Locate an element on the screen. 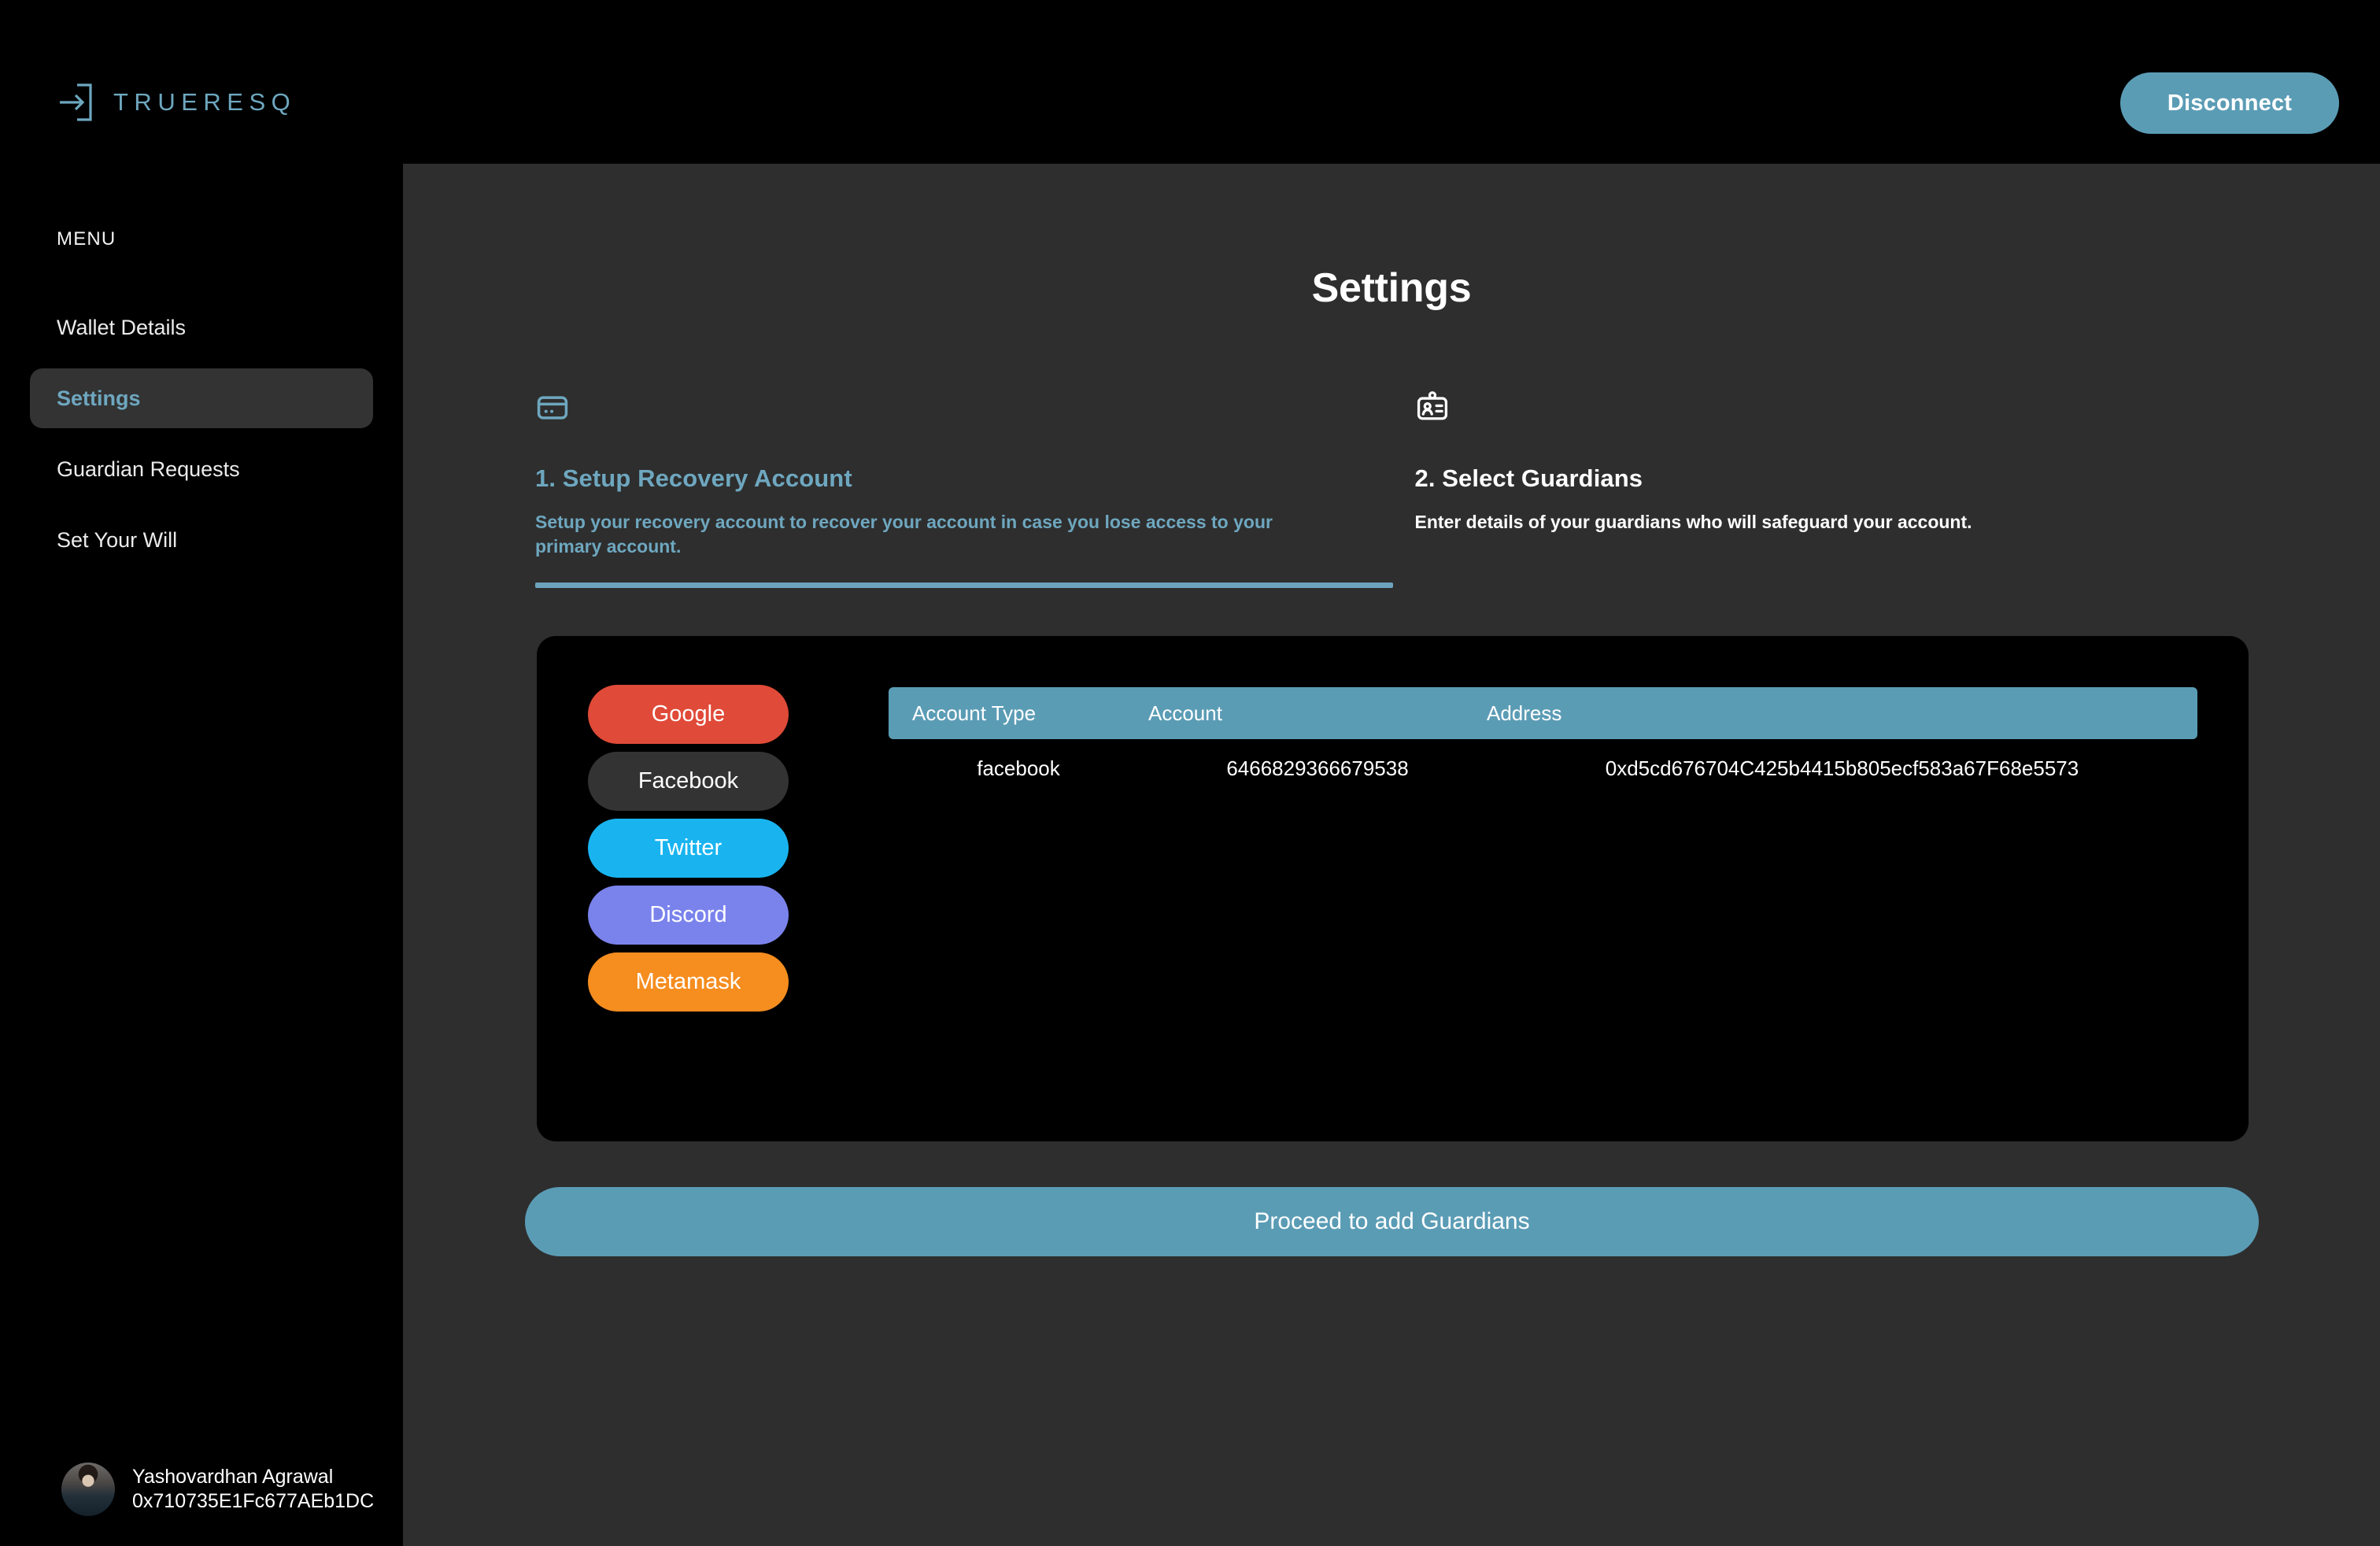 The image size is (2380, 1546). profile-name: Yashovardhan Agrawal is located at coordinates (233, 1477).